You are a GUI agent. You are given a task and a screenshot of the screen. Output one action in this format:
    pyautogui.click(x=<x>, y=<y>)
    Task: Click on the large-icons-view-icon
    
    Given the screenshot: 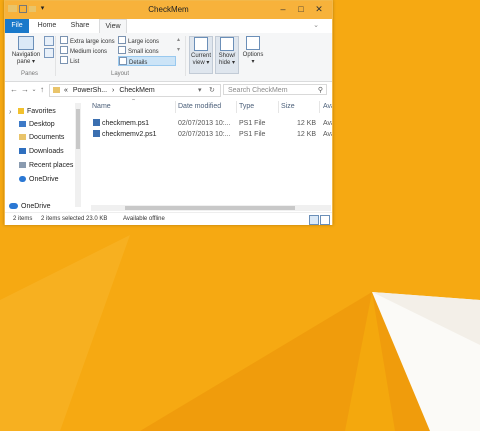 What is the action you would take?
    pyautogui.click(x=325, y=220)
    